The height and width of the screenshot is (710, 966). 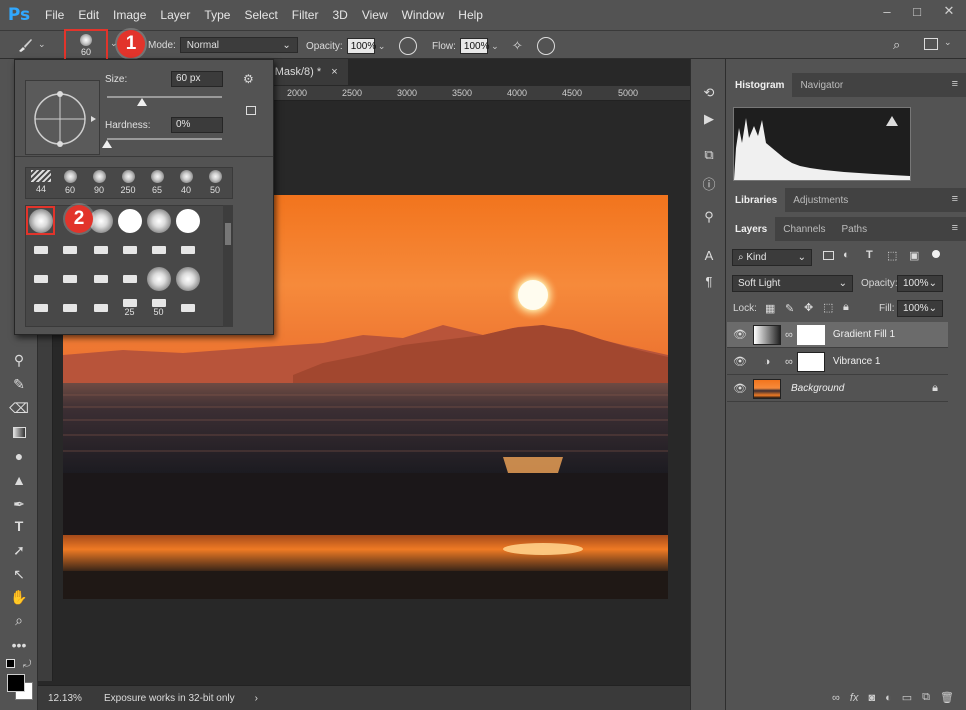 I want to click on type-tool-icon: T, so click(x=19, y=526).